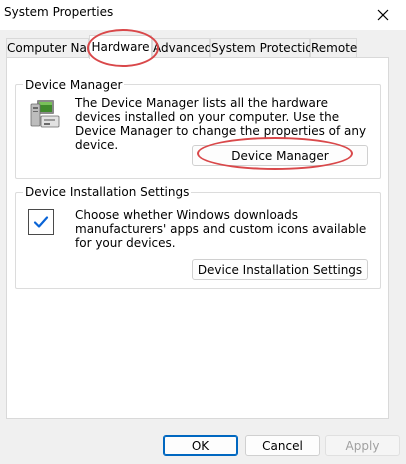 This screenshot has width=406, height=464. I want to click on tab-label: Advanced, so click(183, 48).